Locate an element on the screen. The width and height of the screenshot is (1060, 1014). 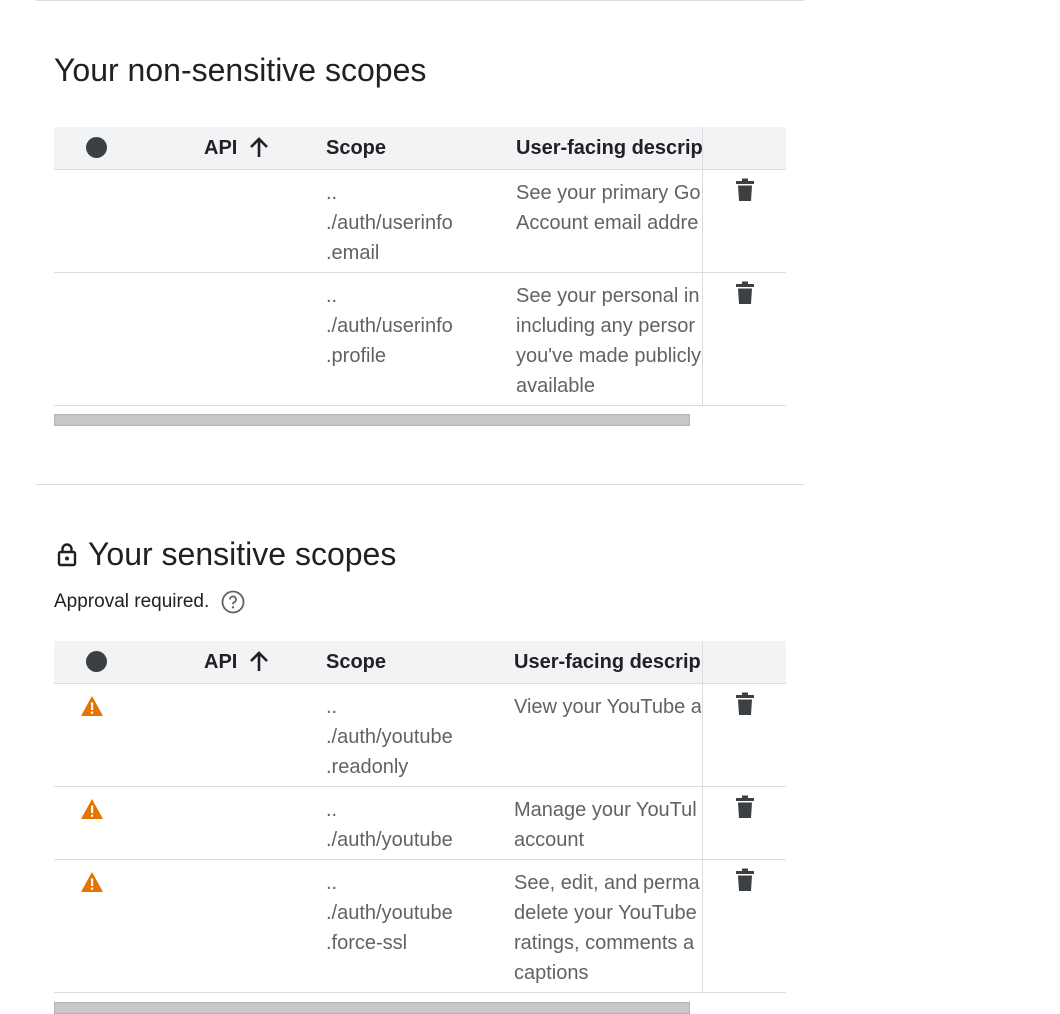
non-sensitive-title-text: Your non-sensitive scopes is located at coordinates (240, 70).